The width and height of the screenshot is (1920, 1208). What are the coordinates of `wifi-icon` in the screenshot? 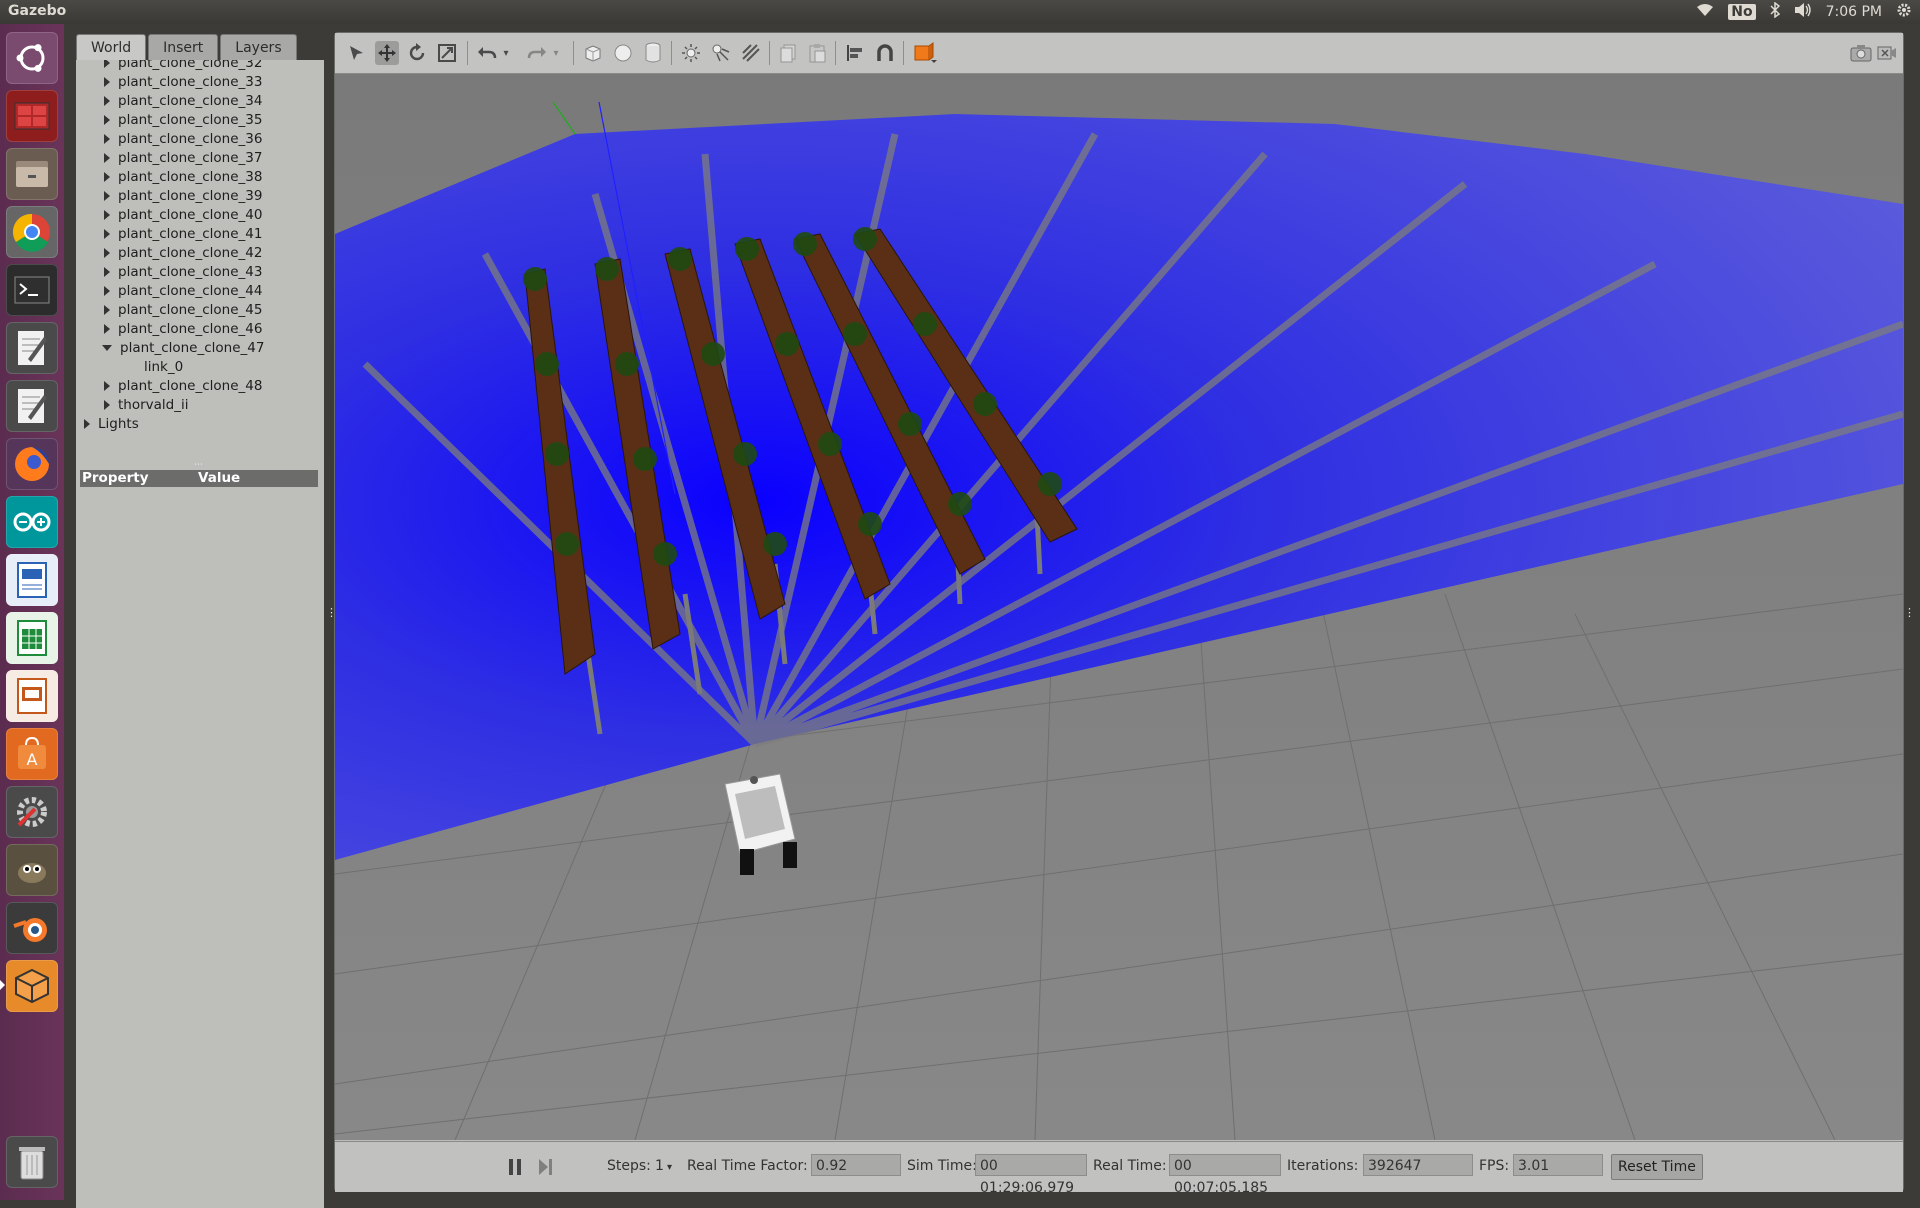 It's located at (1705, 12).